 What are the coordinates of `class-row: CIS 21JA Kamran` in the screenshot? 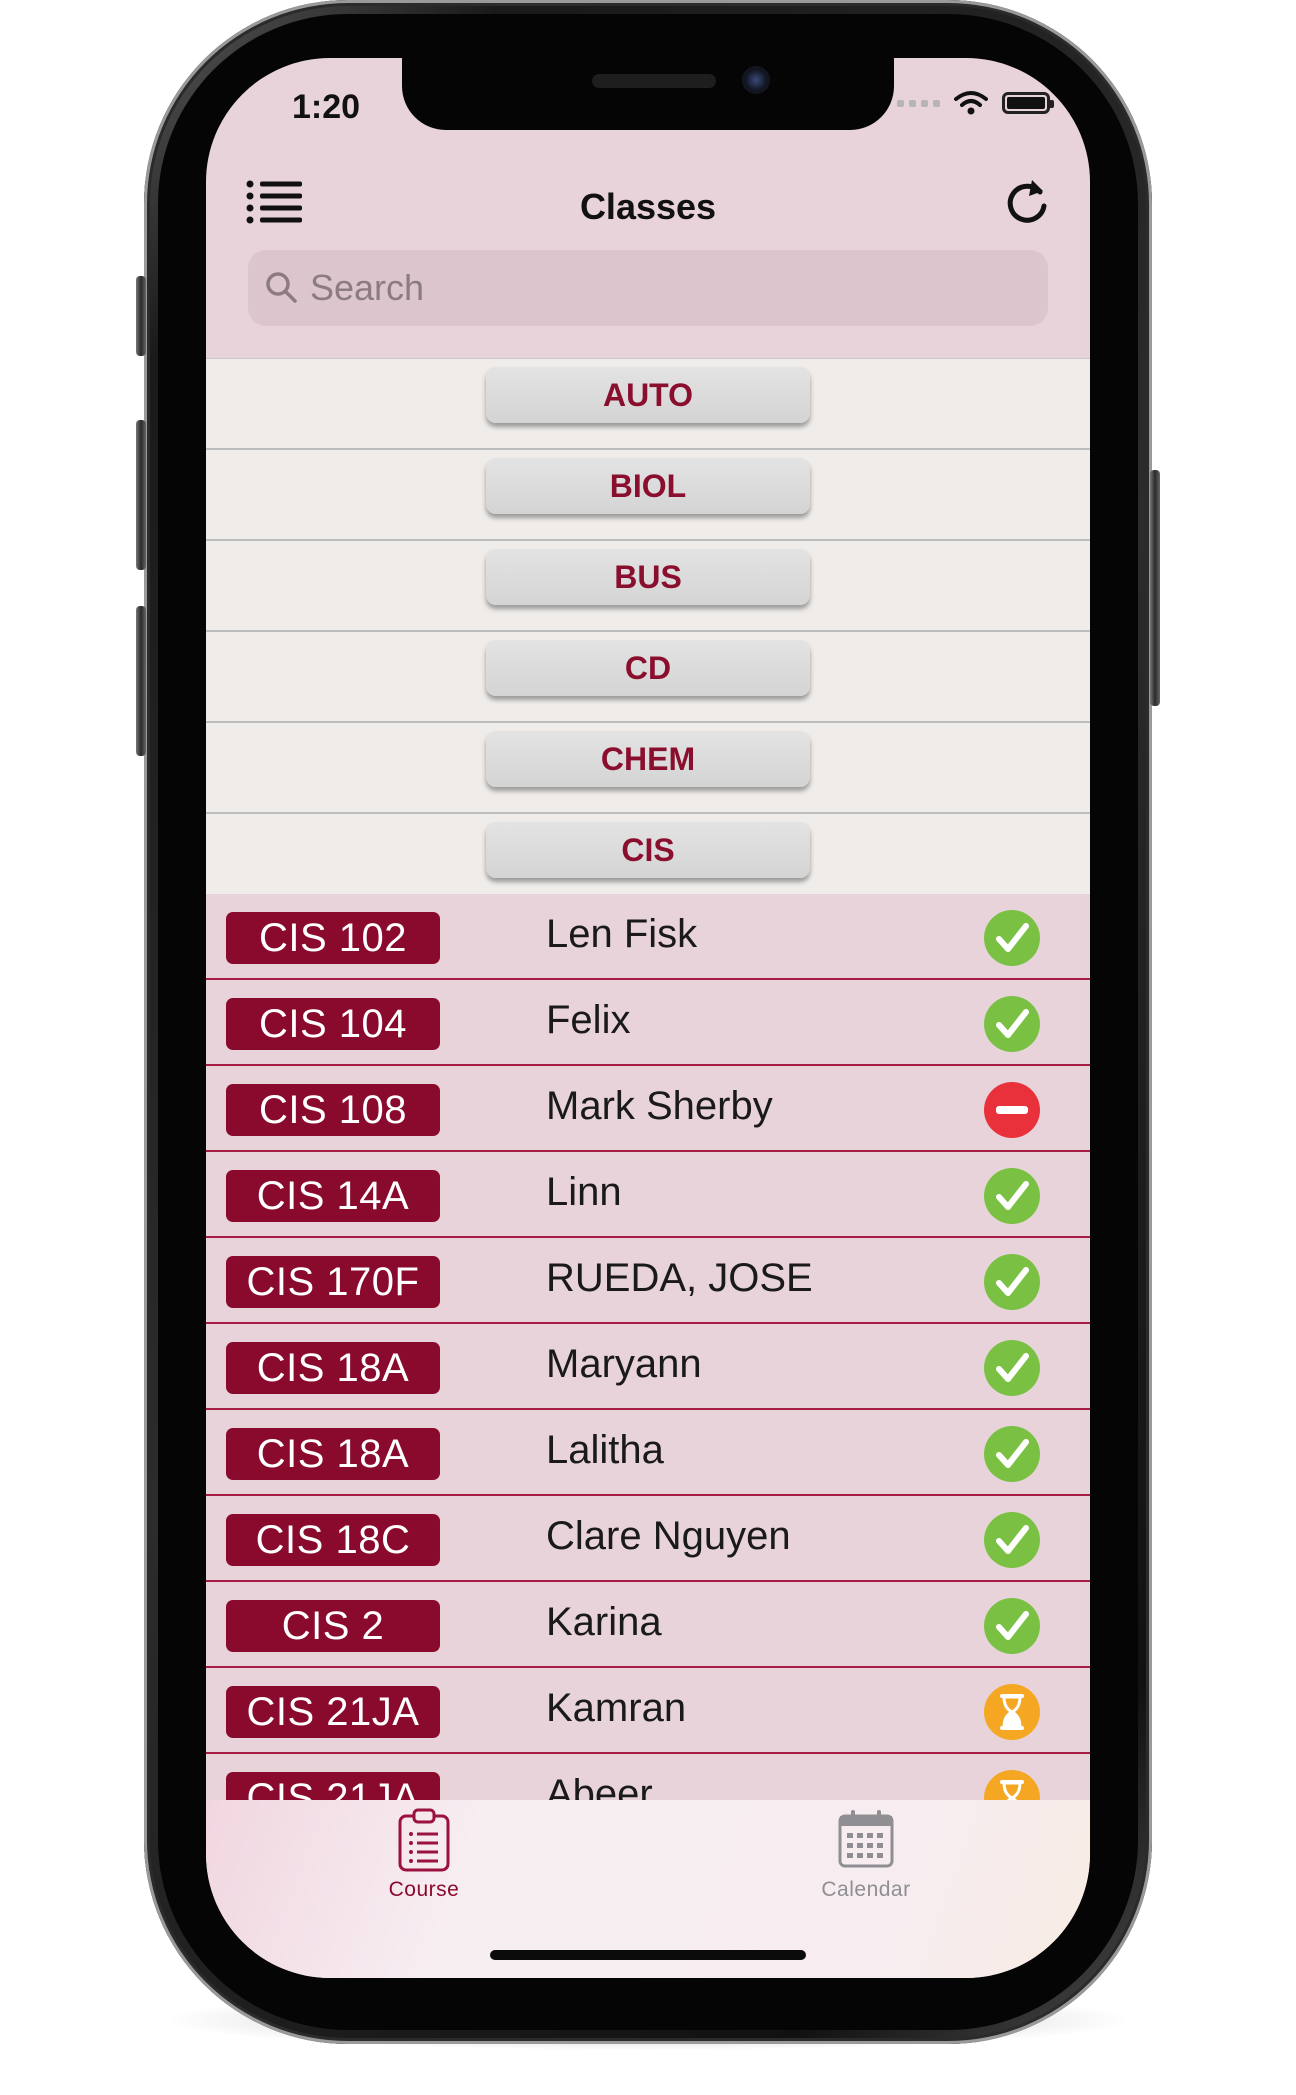 It's located at (648, 1711).